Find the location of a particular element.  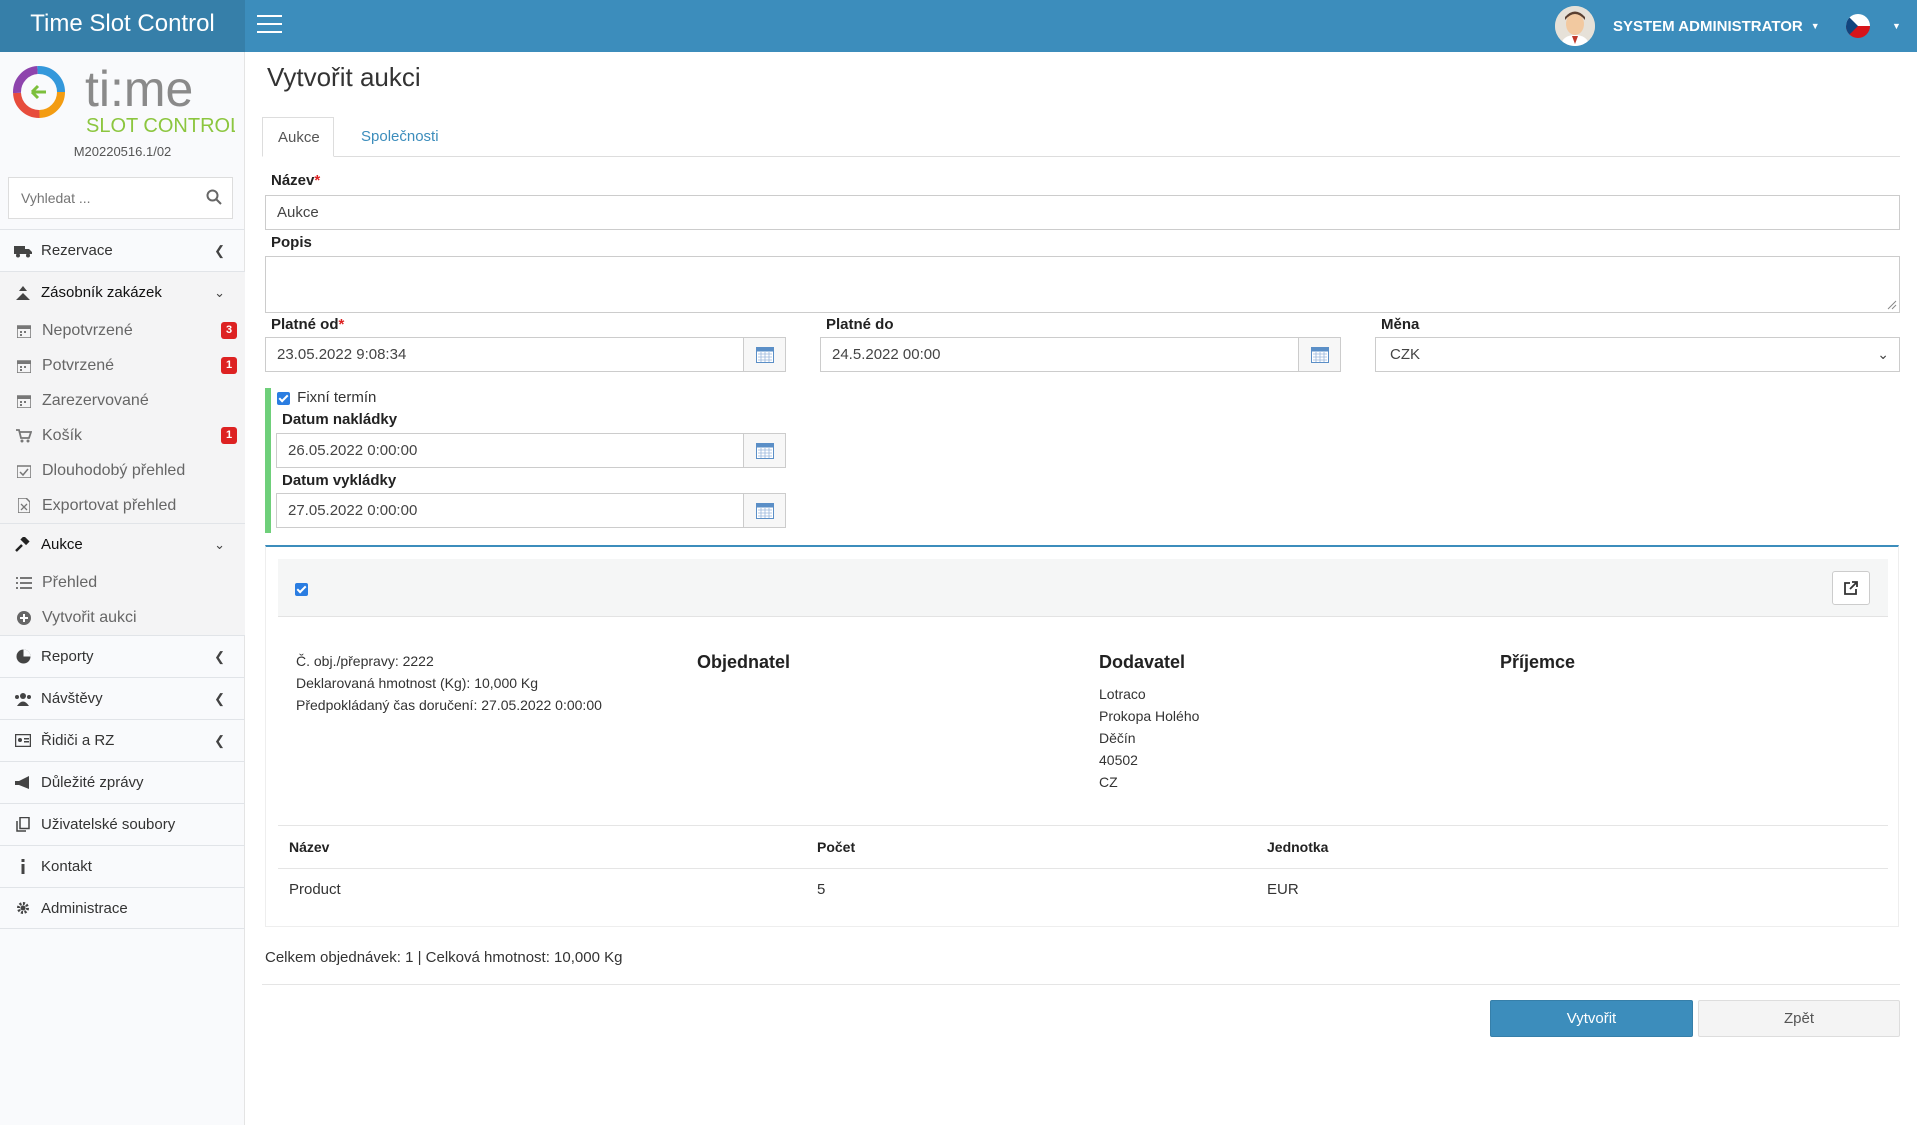

info-icon is located at coordinates (23, 866).